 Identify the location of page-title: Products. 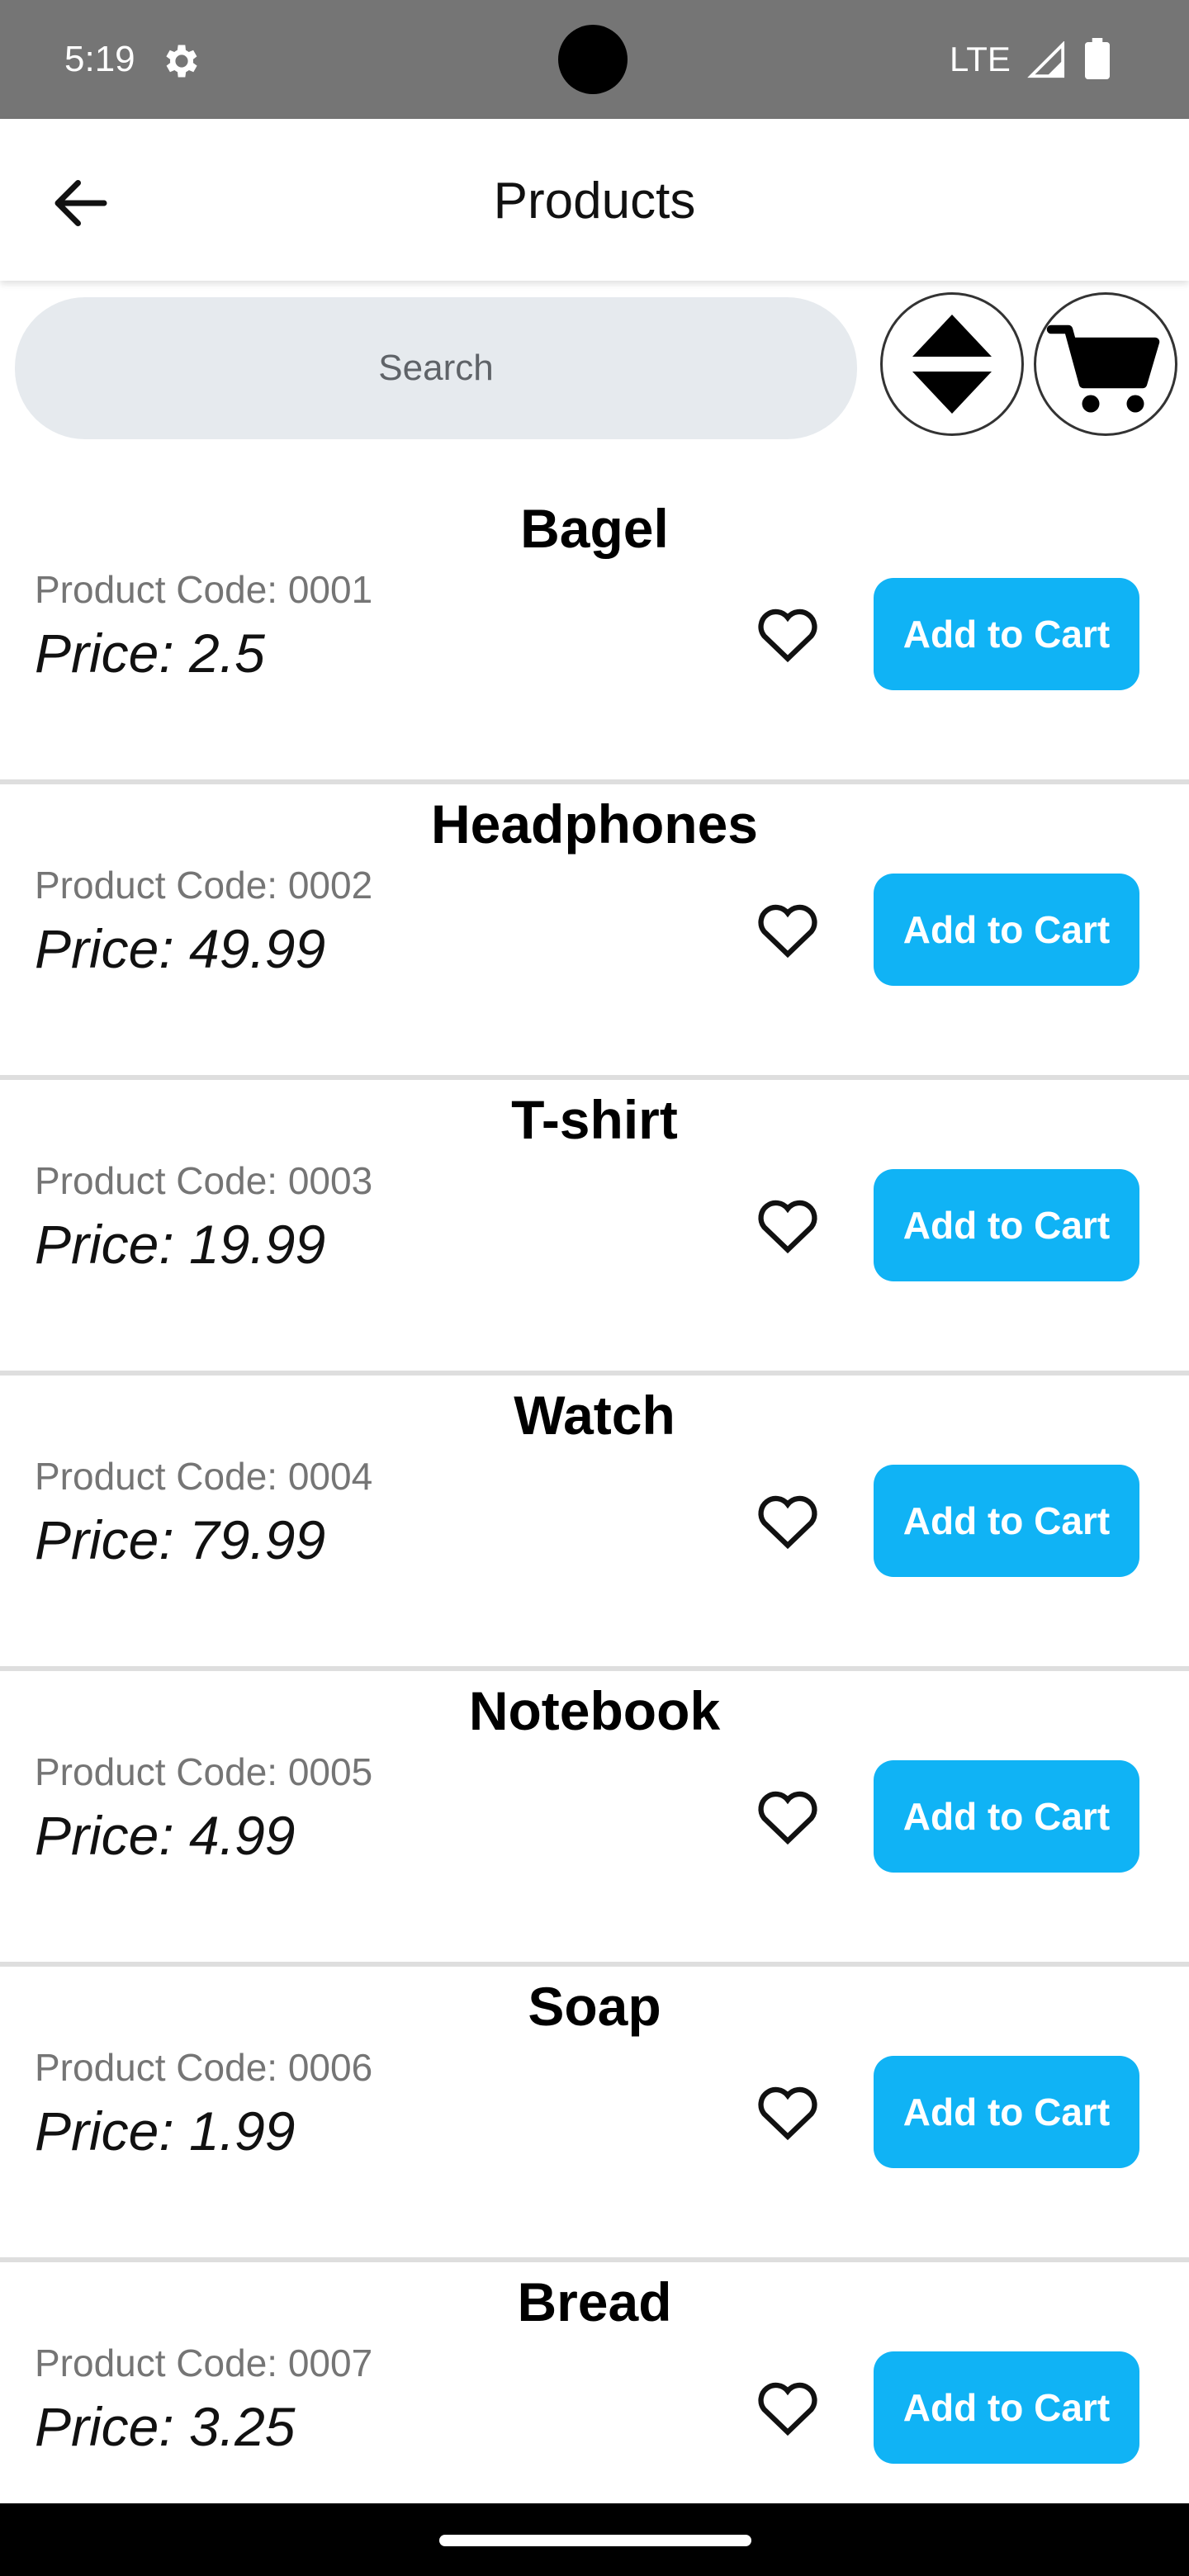
(594, 201).